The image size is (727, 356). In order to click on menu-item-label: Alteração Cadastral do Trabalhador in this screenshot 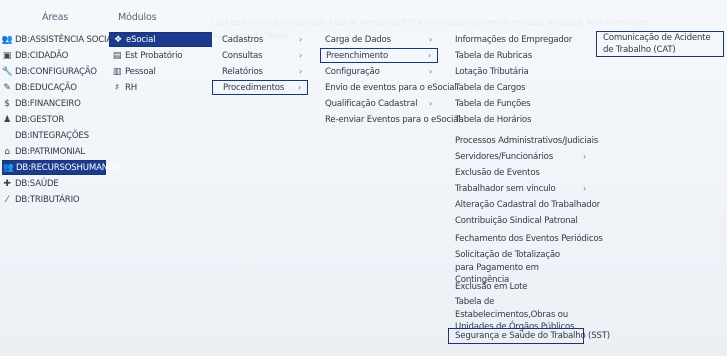, I will do `click(527, 204)`.